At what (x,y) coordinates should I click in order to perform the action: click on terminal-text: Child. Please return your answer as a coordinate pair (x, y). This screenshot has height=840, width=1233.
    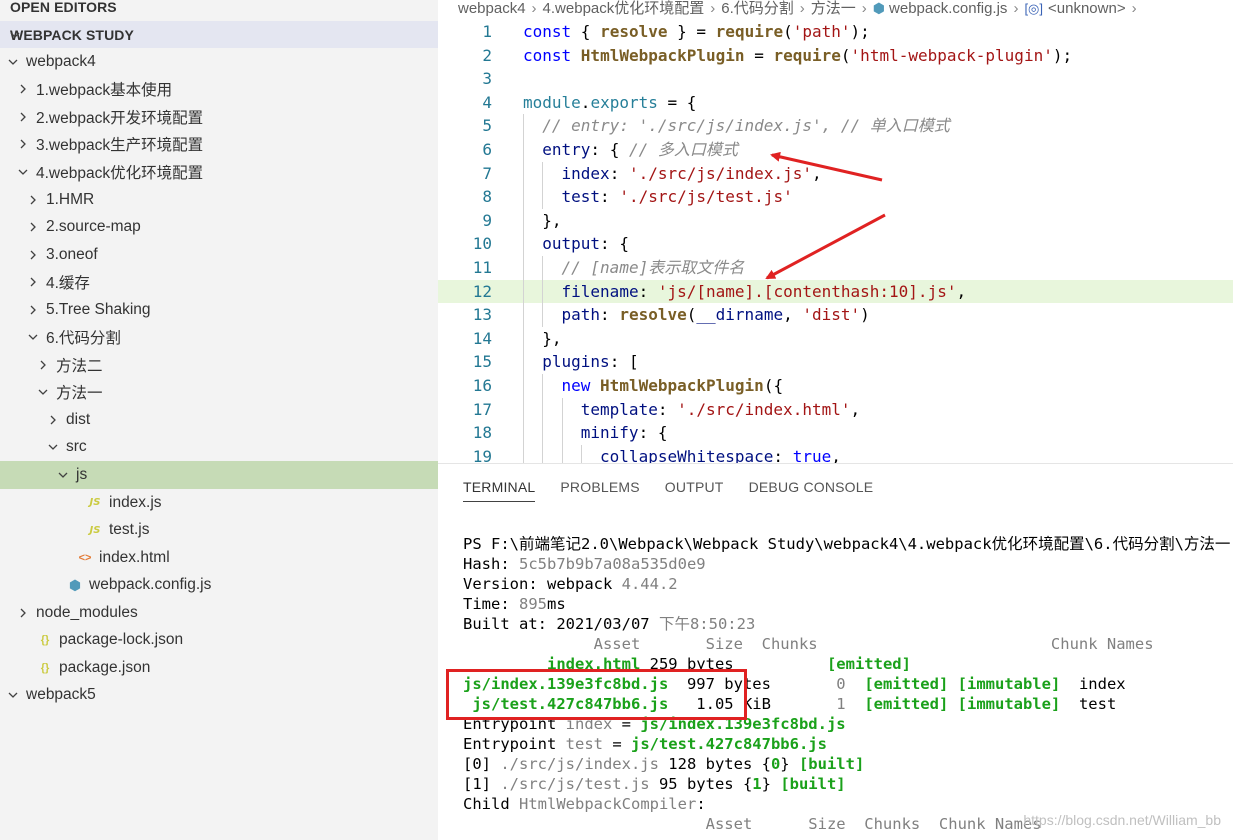
    Looking at the image, I should click on (491, 804).